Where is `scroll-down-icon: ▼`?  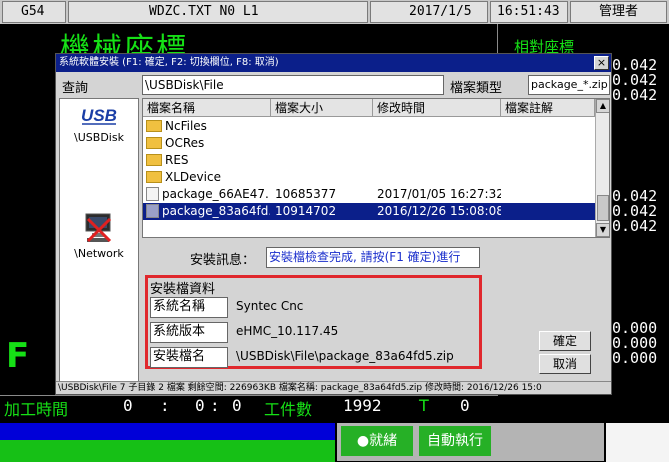
scroll-down-icon: ▼ is located at coordinates (602, 230).